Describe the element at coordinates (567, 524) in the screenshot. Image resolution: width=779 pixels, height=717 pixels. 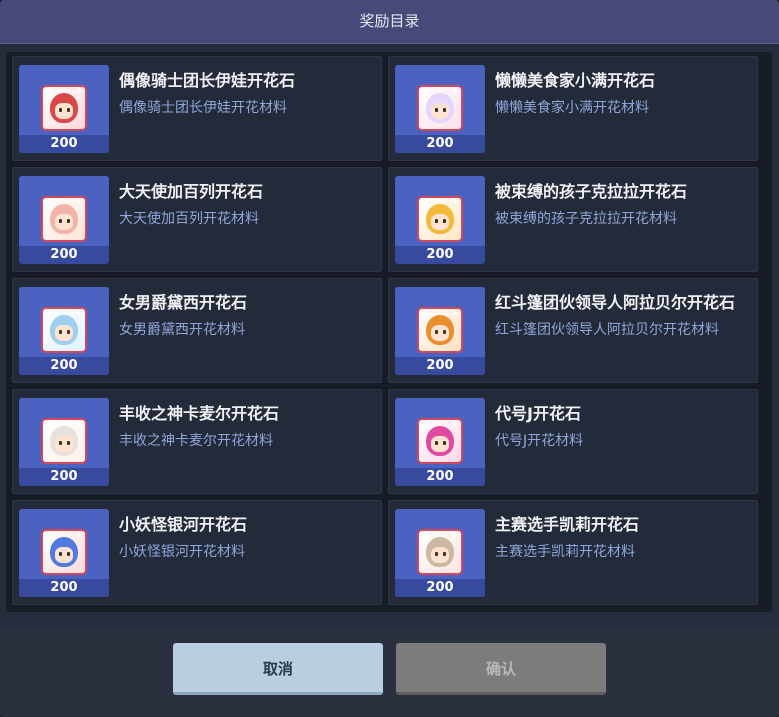
I see `reward-name: 主赛选手凯莉开花石` at that location.